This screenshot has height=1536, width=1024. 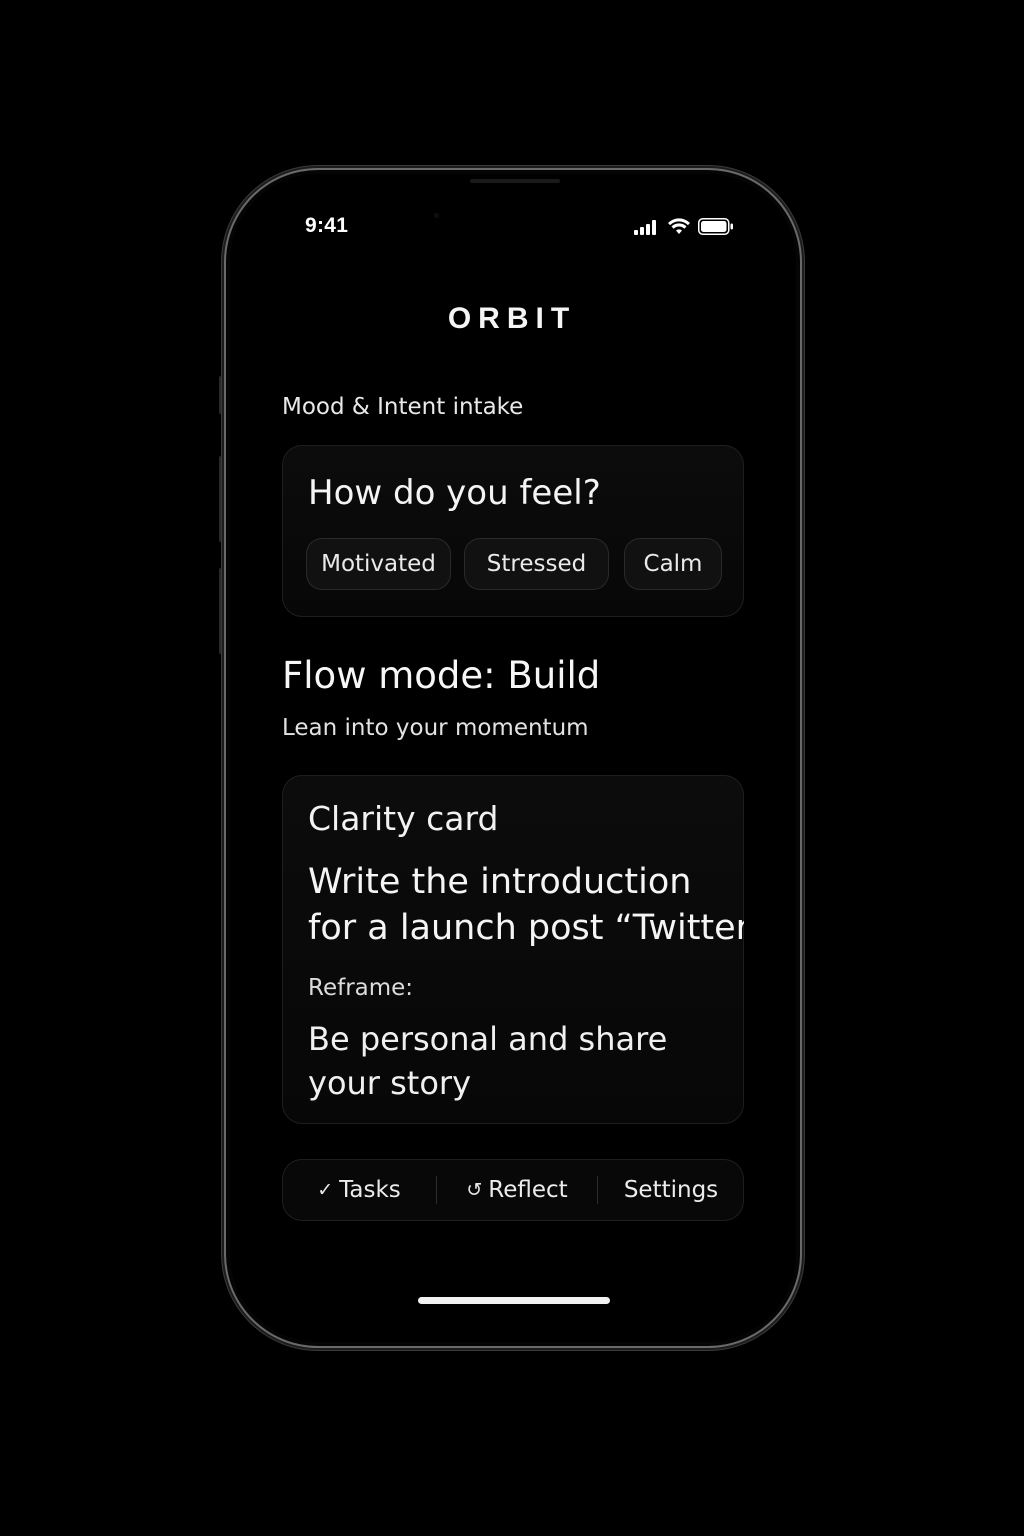 I want to click on mood-chip-calm: Calm, so click(x=673, y=564).